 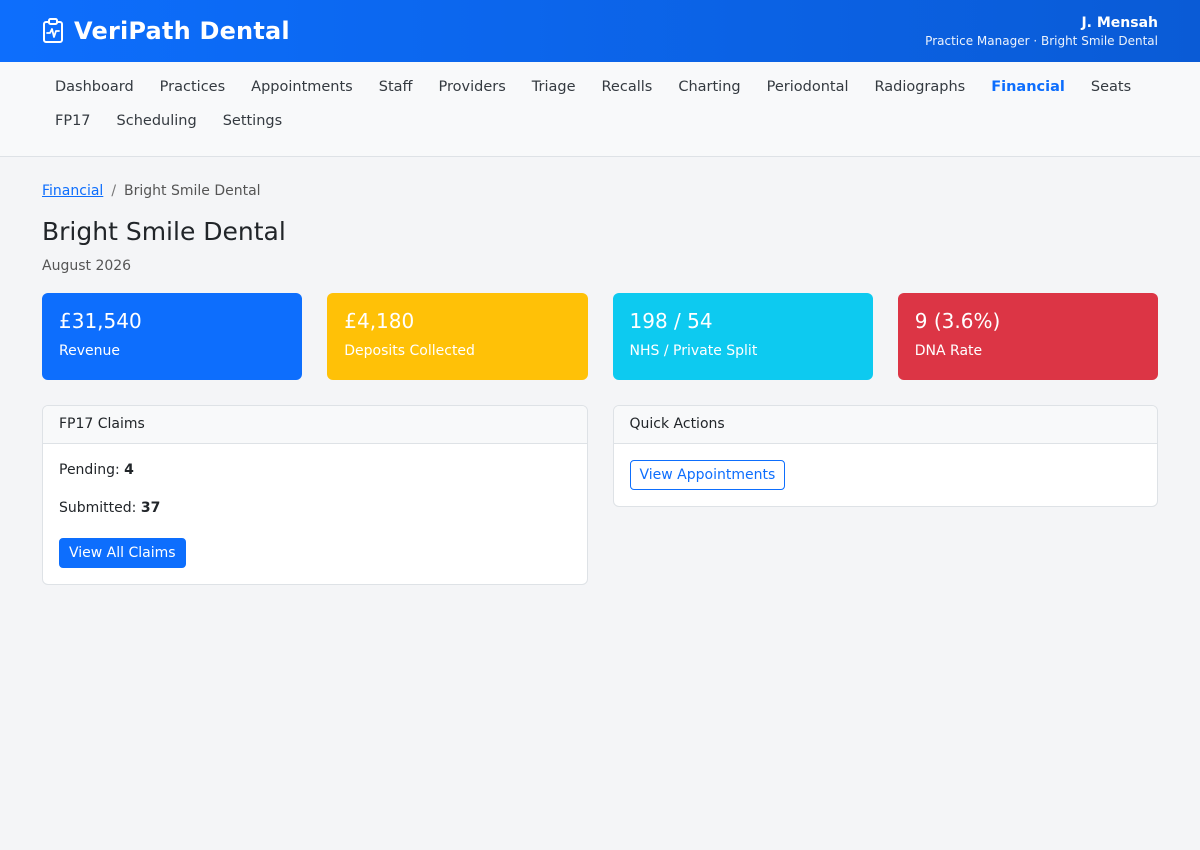 I want to click on stat-label: Revenue, so click(x=89, y=351).